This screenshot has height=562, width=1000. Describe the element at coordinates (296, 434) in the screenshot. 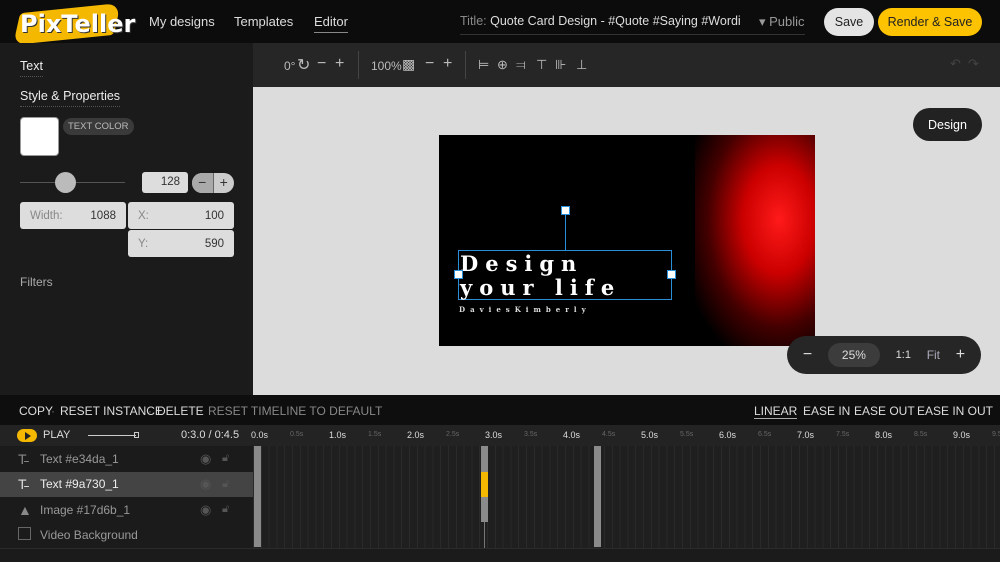

I see `timeline-tick: 0.5s` at that location.